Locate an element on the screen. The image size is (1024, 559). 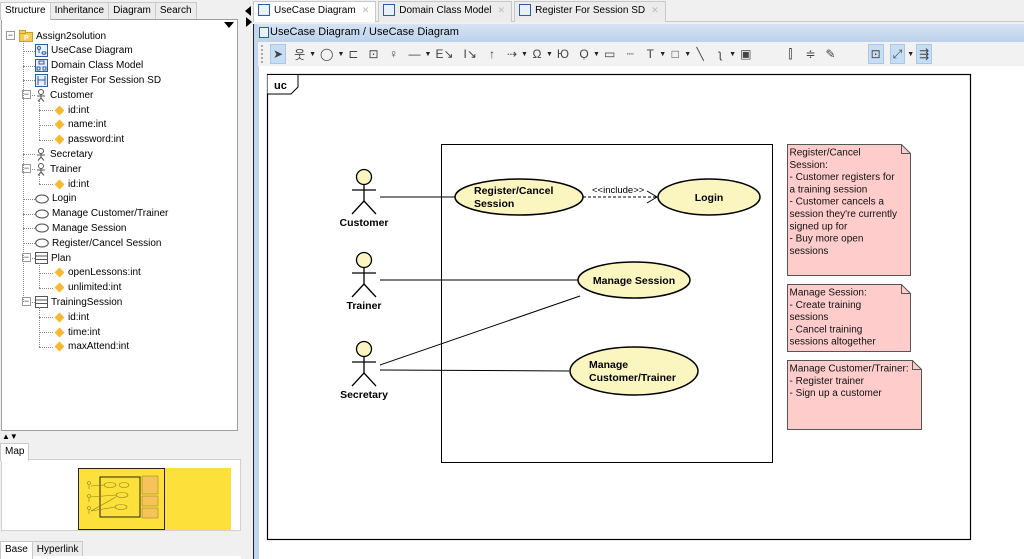
tree-item: unlimited:int is located at coordinates (87, 288).